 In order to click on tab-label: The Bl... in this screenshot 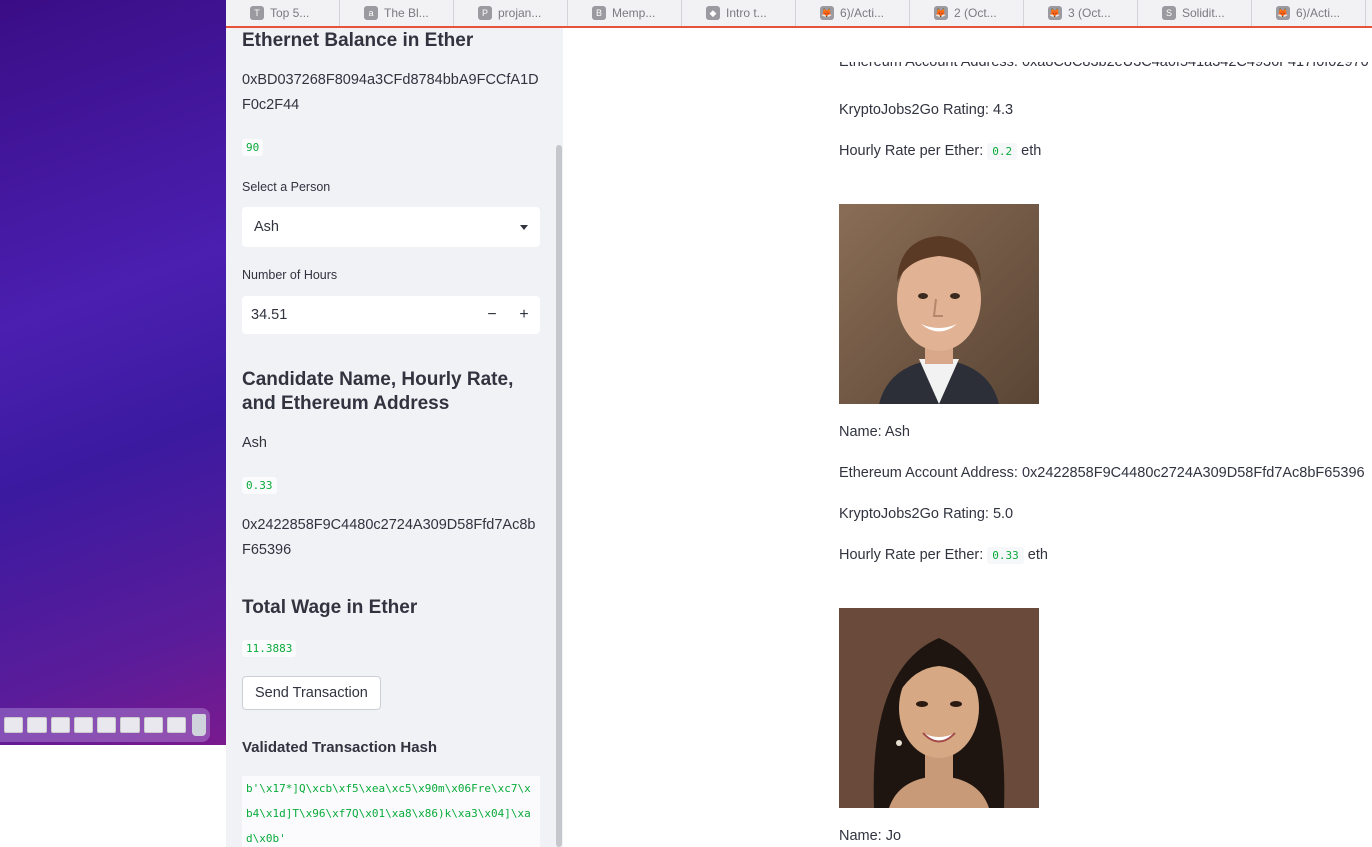, I will do `click(406, 13)`.